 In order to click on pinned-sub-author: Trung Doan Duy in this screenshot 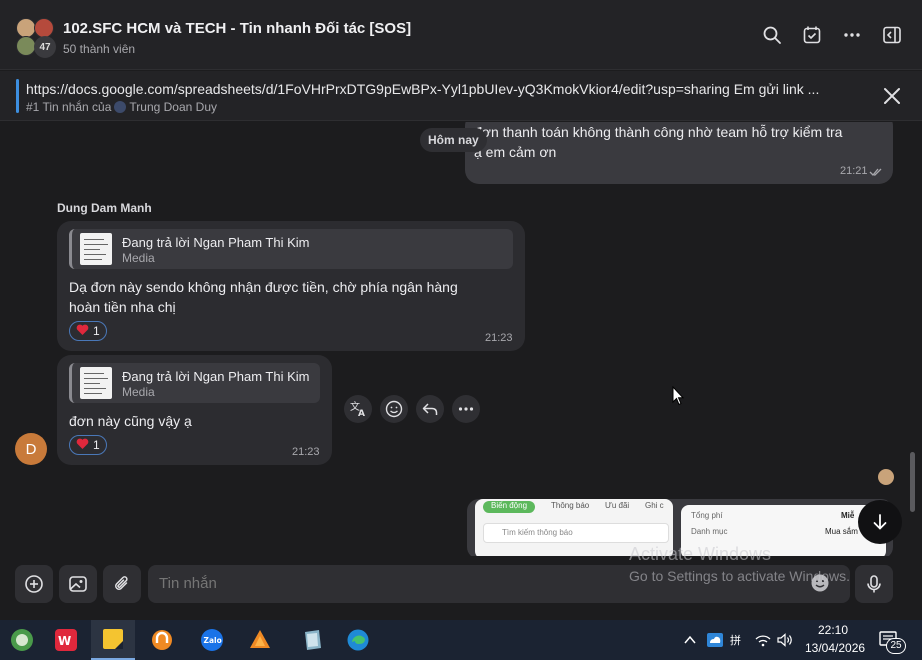, I will do `click(173, 107)`.